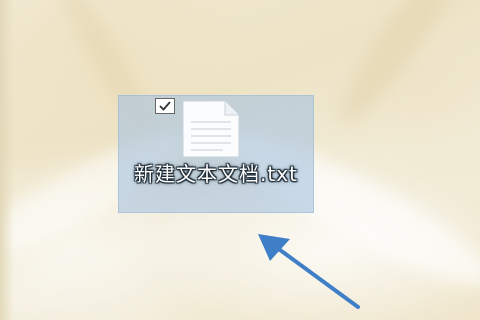 The width and height of the screenshot is (480, 320). Describe the element at coordinates (210, 129) in the screenshot. I see `text-document-icon` at that location.